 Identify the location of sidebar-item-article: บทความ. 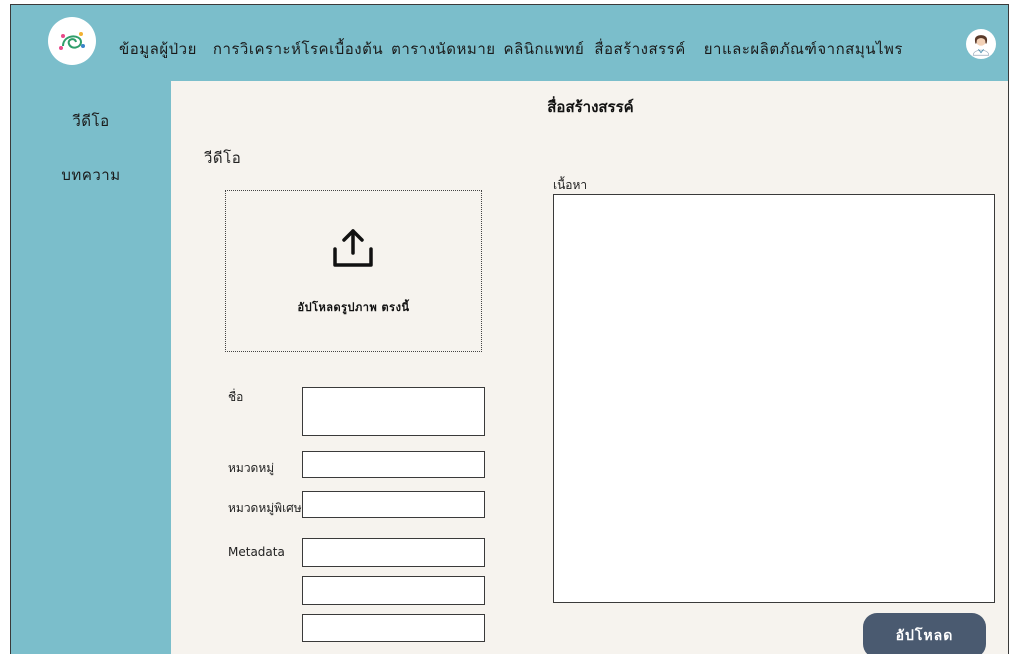
(91, 175).